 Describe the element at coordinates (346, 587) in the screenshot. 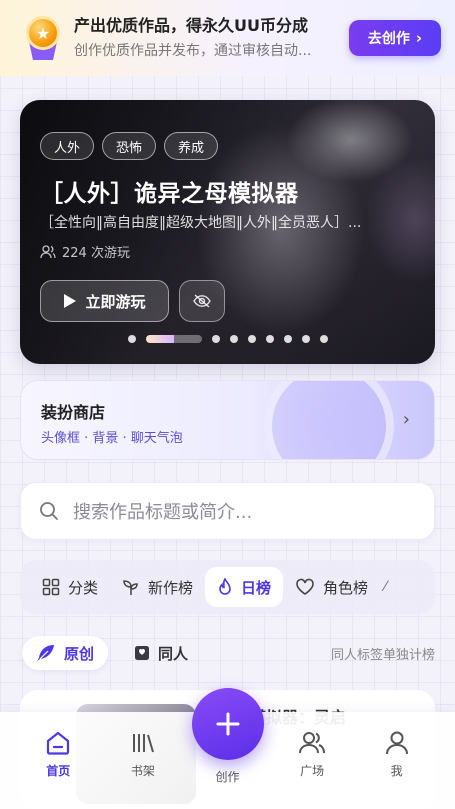

I see `tab-label: 角色榜` at that location.